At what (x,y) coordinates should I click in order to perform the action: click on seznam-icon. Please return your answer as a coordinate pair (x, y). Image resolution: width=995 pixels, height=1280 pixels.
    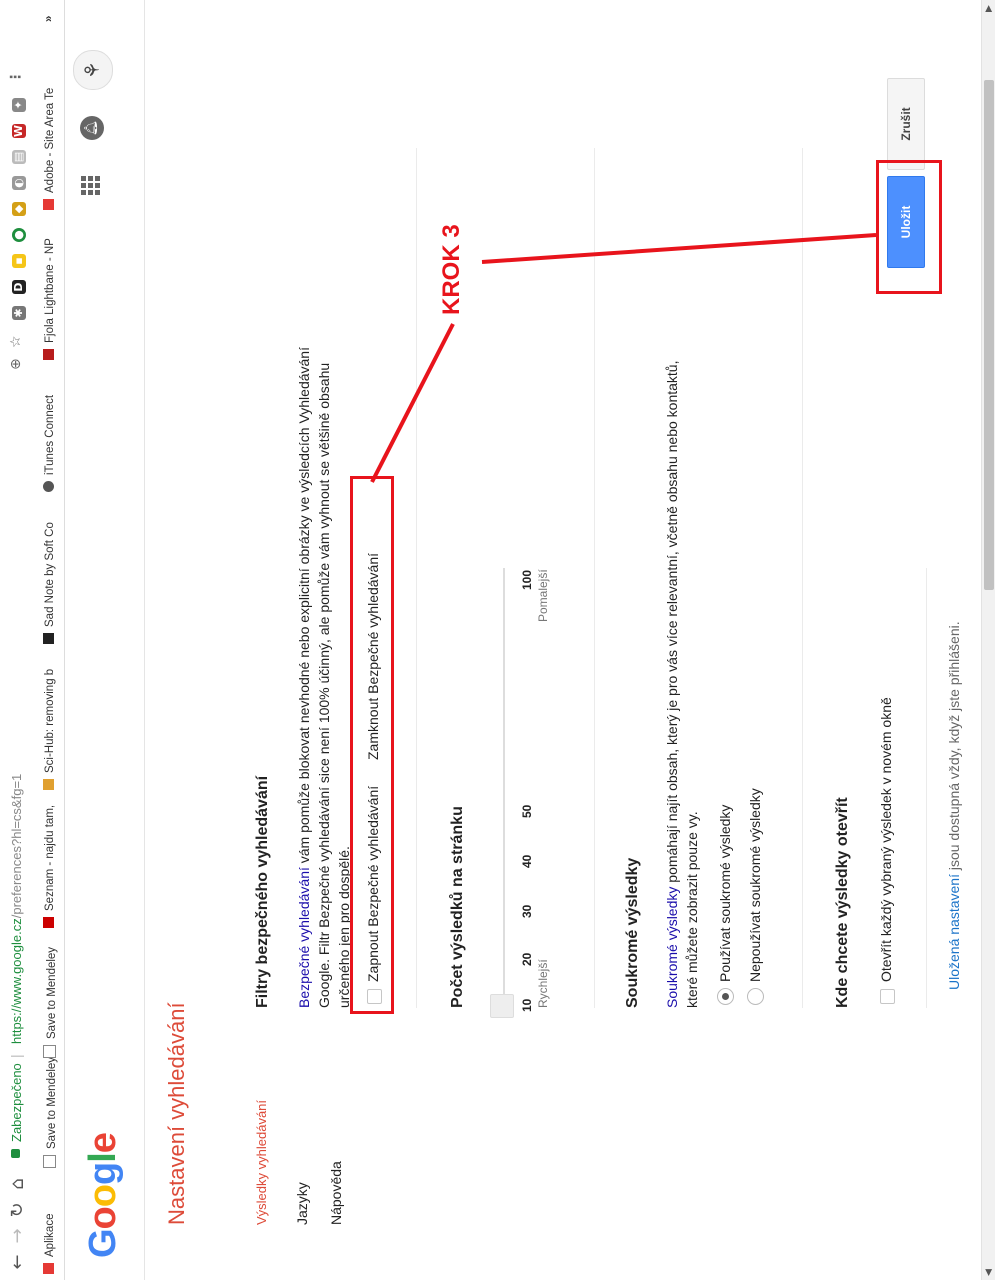
    Looking at the image, I should click on (48, 922).